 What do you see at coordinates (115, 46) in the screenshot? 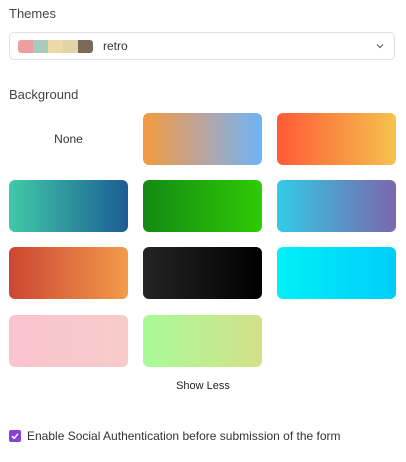
I see `theme-select-value: retro` at bounding box center [115, 46].